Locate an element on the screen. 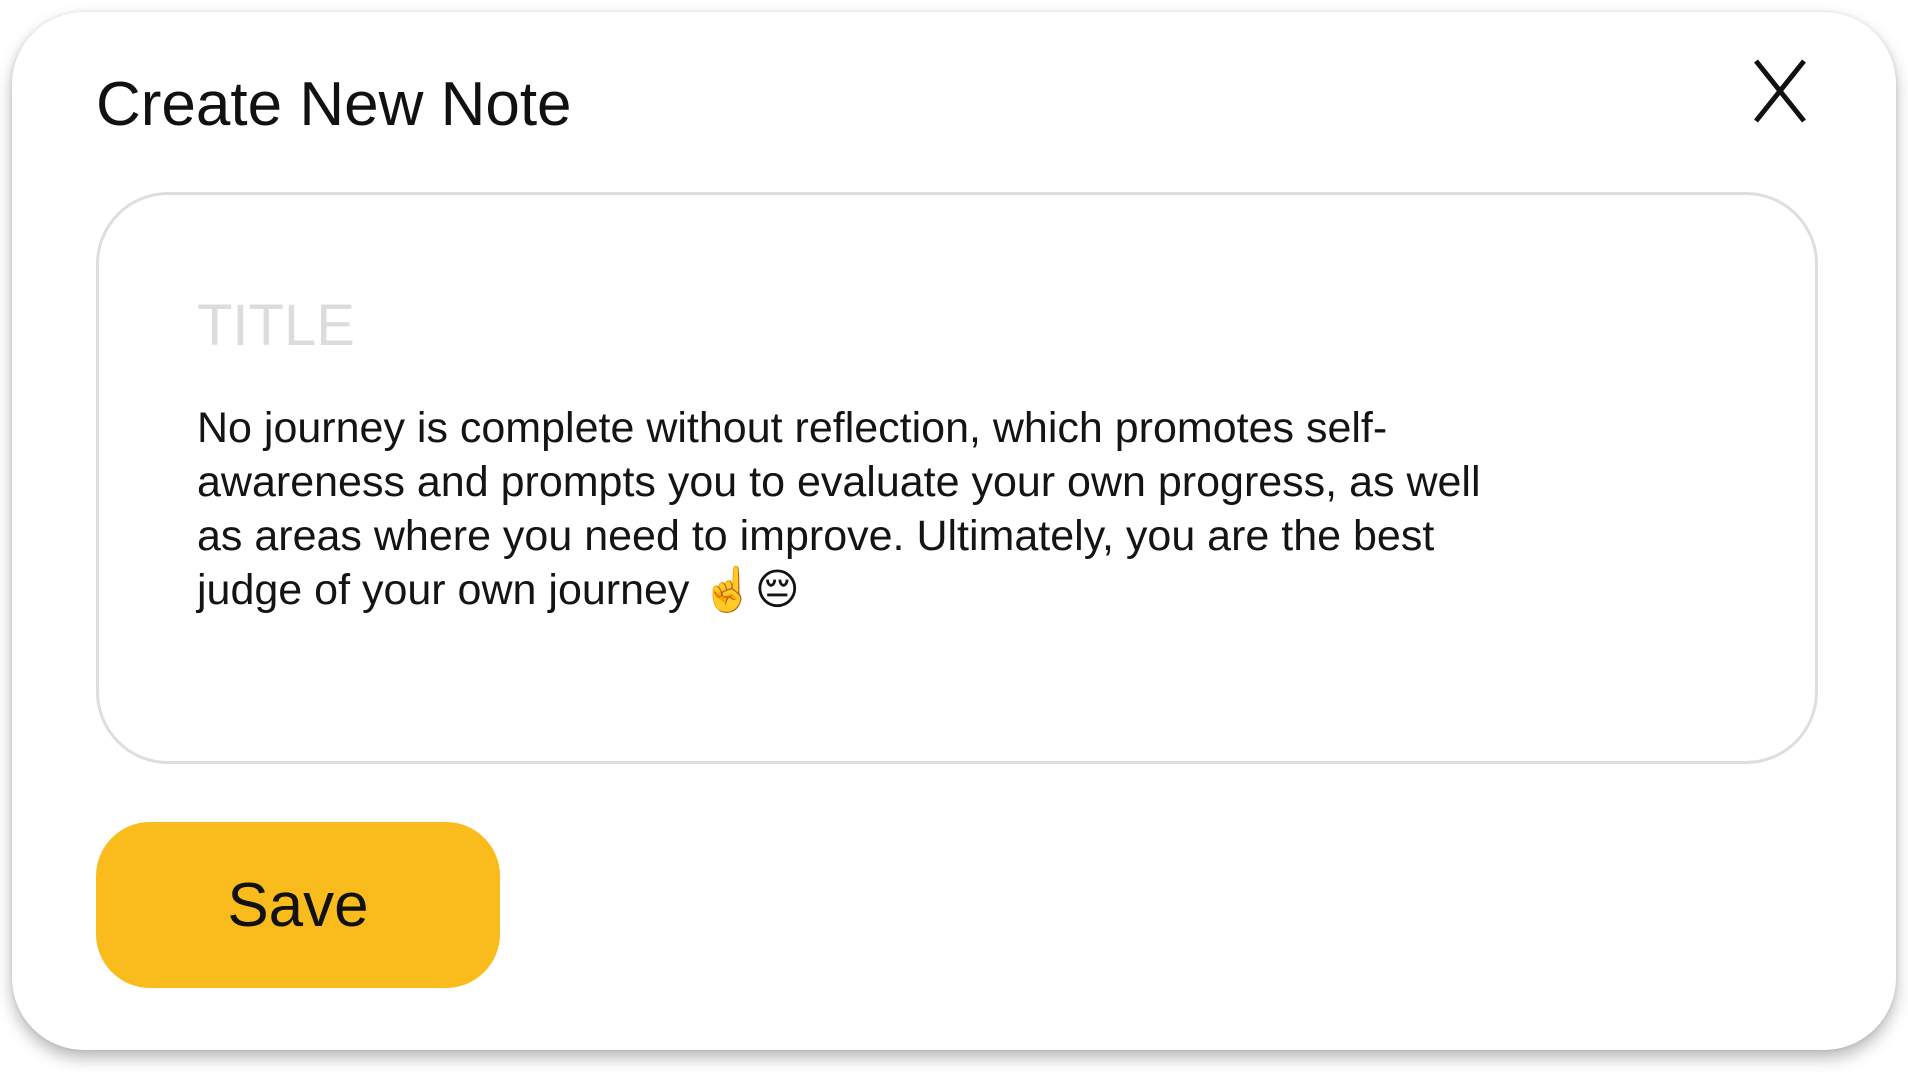 The height and width of the screenshot is (1077, 1908). close-icon is located at coordinates (1780, 91).